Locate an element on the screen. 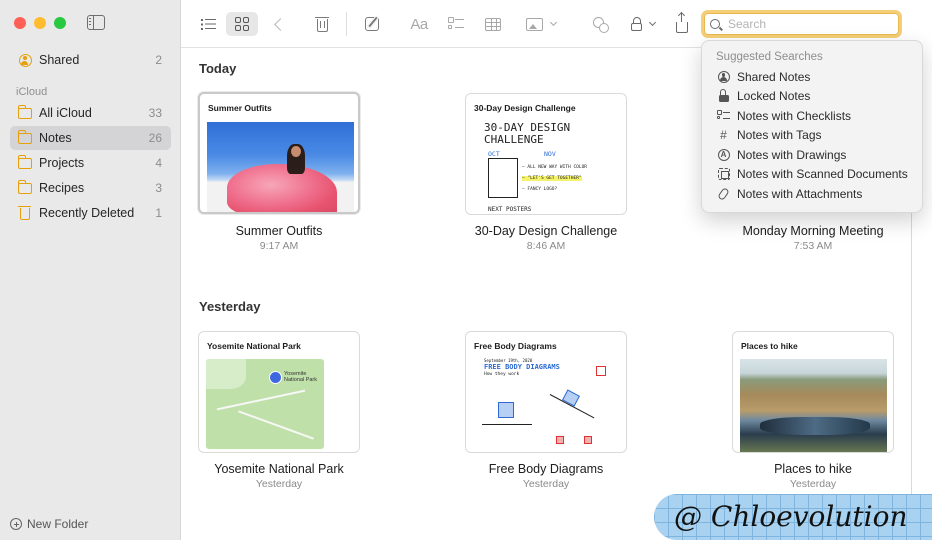  note-card-places-to-hike: Places to hike is located at coordinates (813, 392).